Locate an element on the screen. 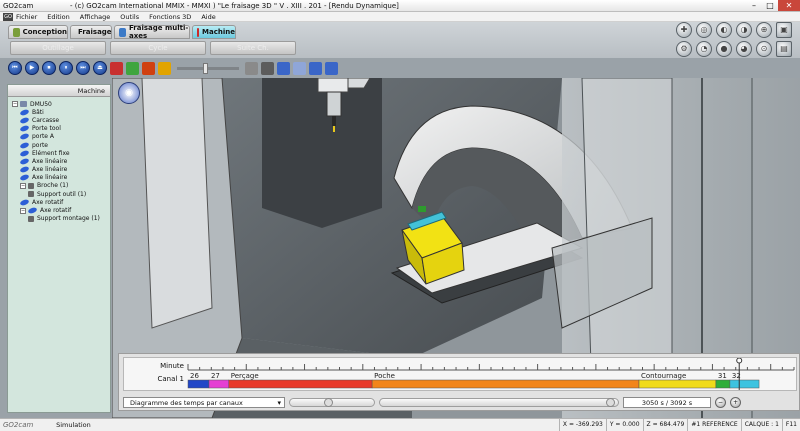 The image size is (800, 431). settings-icon is located at coordinates (331, 68).